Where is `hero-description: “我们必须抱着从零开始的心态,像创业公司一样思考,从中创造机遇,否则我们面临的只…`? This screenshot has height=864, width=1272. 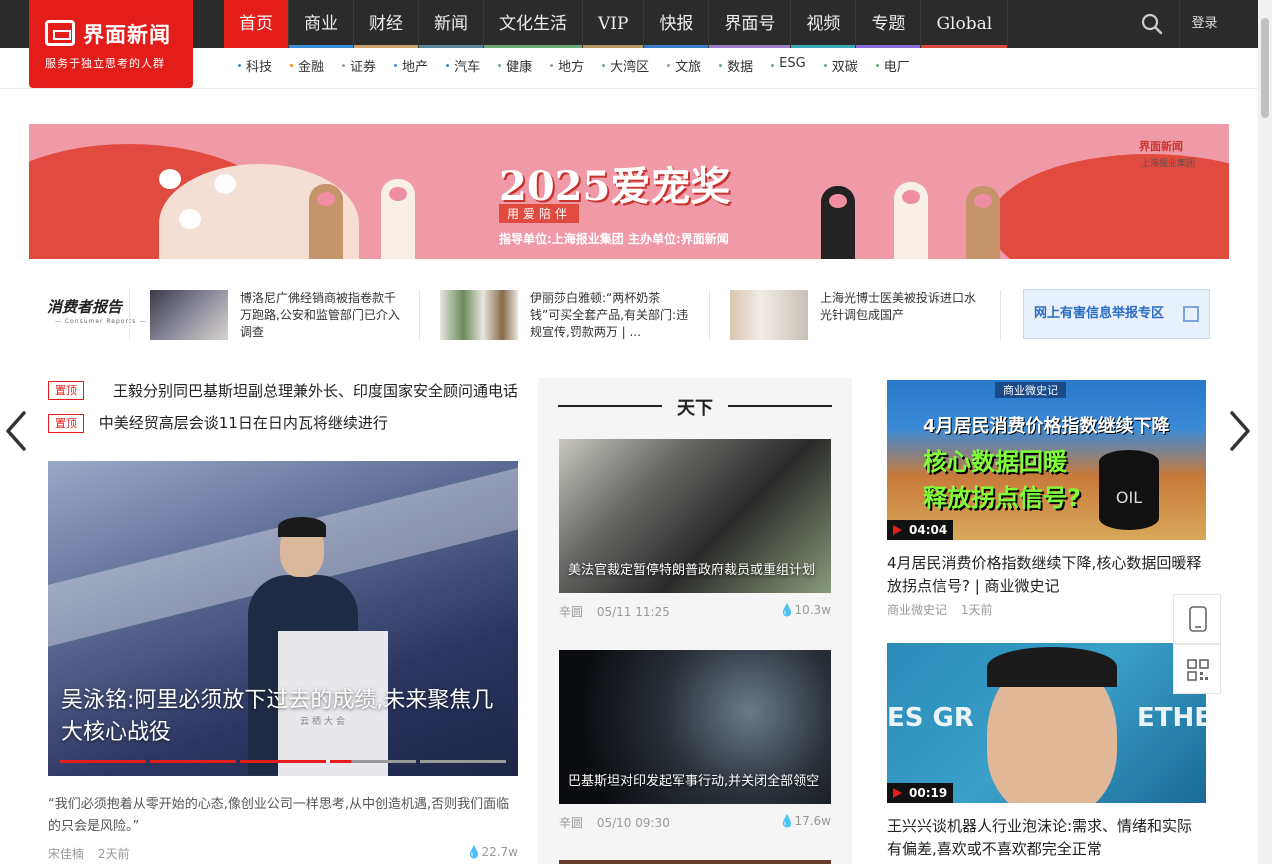 hero-description: “我们必须抱着从零开始的心态,像创业公司一样思考,从中创造机遇,否则我们面临的只… is located at coordinates (279, 815).